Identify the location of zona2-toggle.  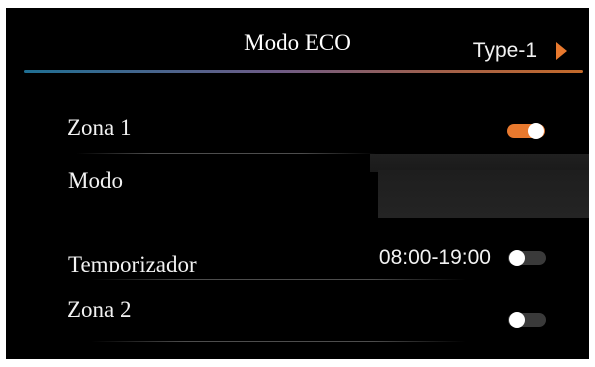
(527, 320).